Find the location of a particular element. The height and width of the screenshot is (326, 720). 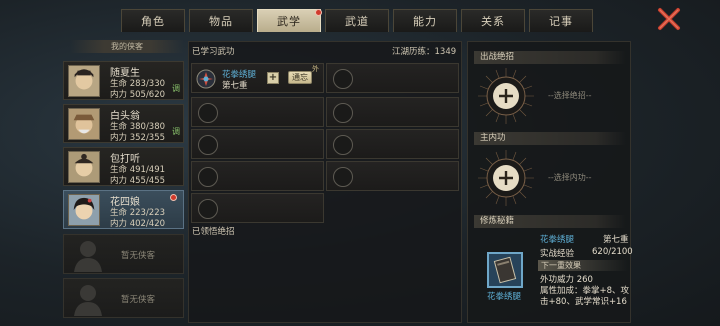

tab-label: 武道 is located at coordinates (357, 21).